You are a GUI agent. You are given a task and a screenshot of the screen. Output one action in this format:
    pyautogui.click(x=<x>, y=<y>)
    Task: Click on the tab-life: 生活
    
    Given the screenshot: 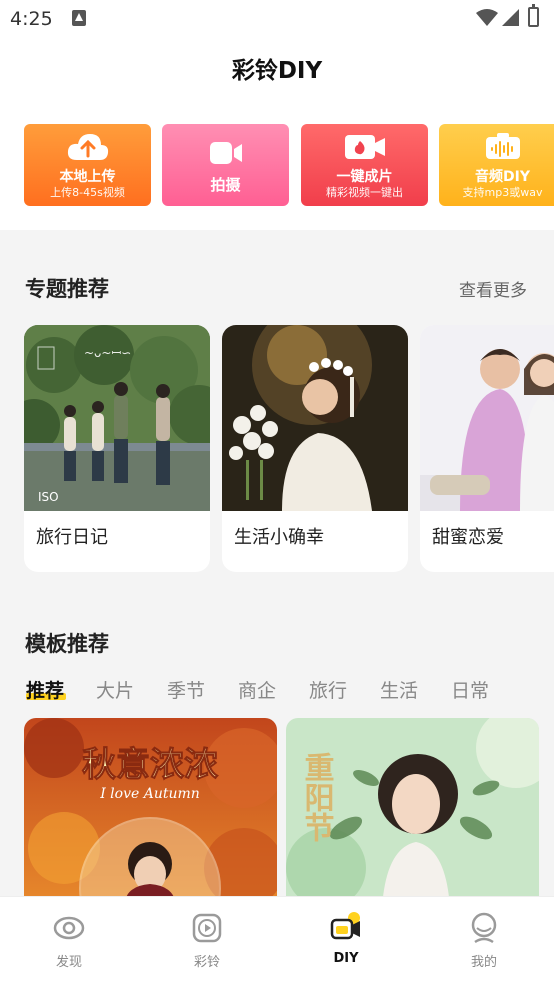 What is the action you would take?
    pyautogui.click(x=399, y=689)
    